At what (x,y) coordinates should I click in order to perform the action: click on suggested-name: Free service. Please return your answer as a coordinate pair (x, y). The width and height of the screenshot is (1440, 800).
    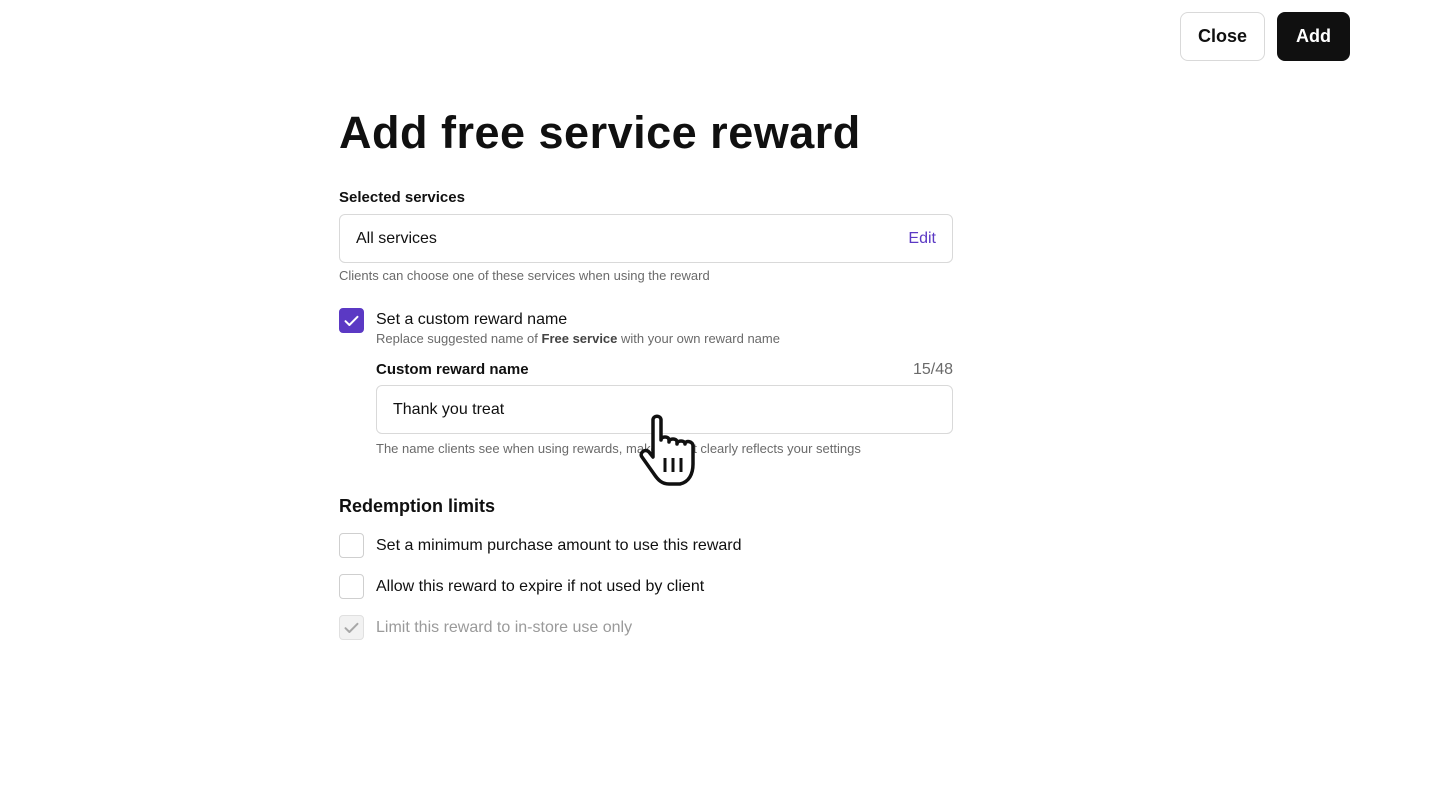
    Looking at the image, I should click on (579, 338).